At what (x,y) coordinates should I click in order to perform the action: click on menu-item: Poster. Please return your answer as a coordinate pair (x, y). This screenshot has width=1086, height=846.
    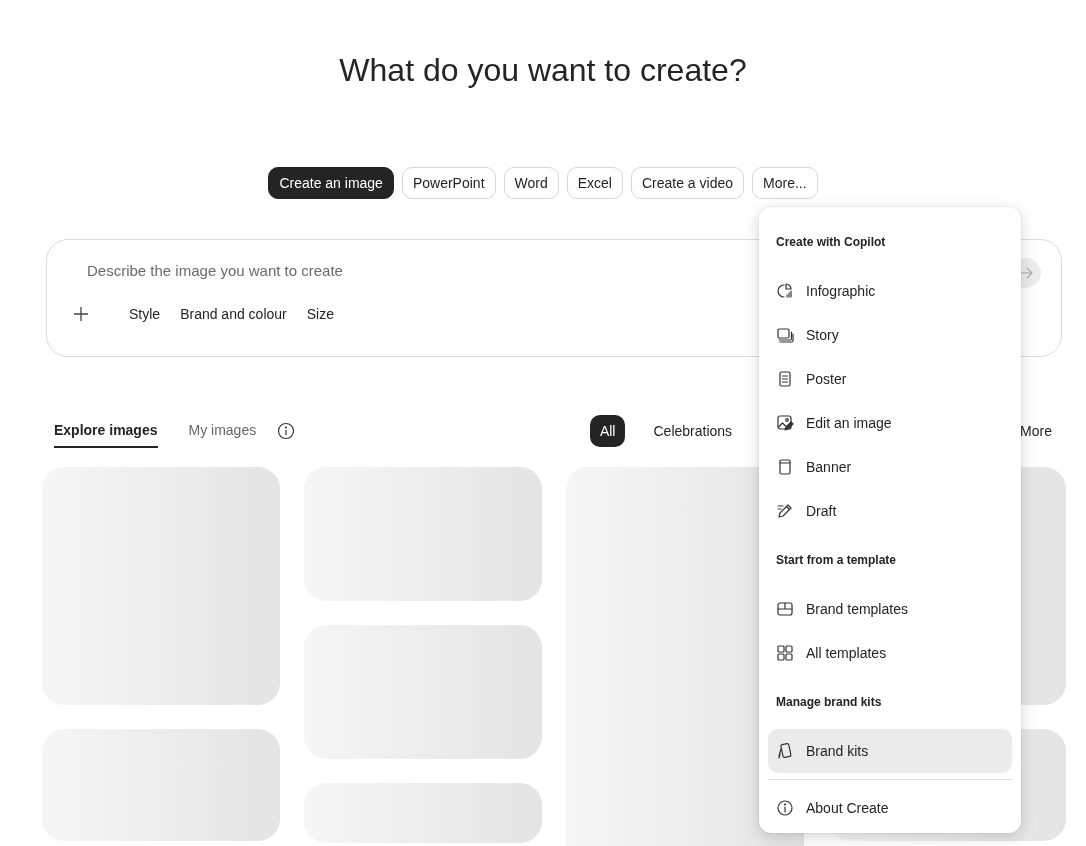
    Looking at the image, I should click on (890, 379).